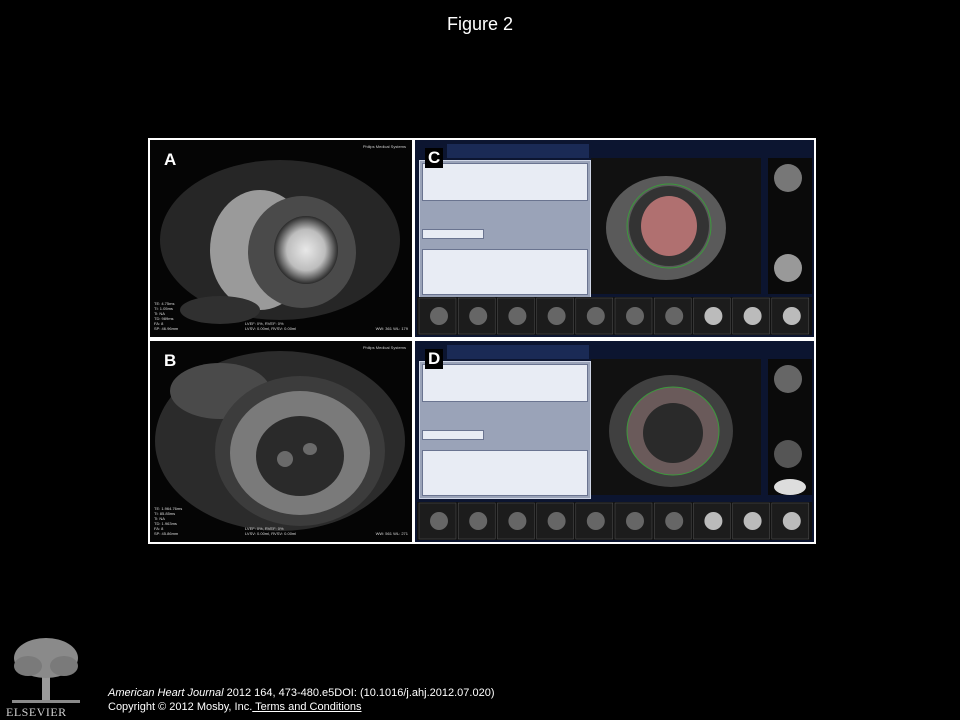 This screenshot has height=720, width=960. What do you see at coordinates (166, 693) in the screenshot?
I see `journal-name: American Heart Journal` at bounding box center [166, 693].